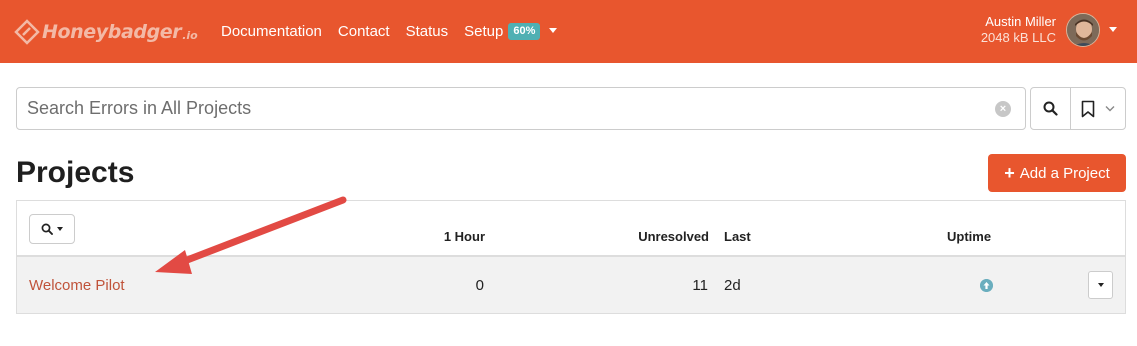  I want to click on cell-unresolved: 11, so click(700, 285).